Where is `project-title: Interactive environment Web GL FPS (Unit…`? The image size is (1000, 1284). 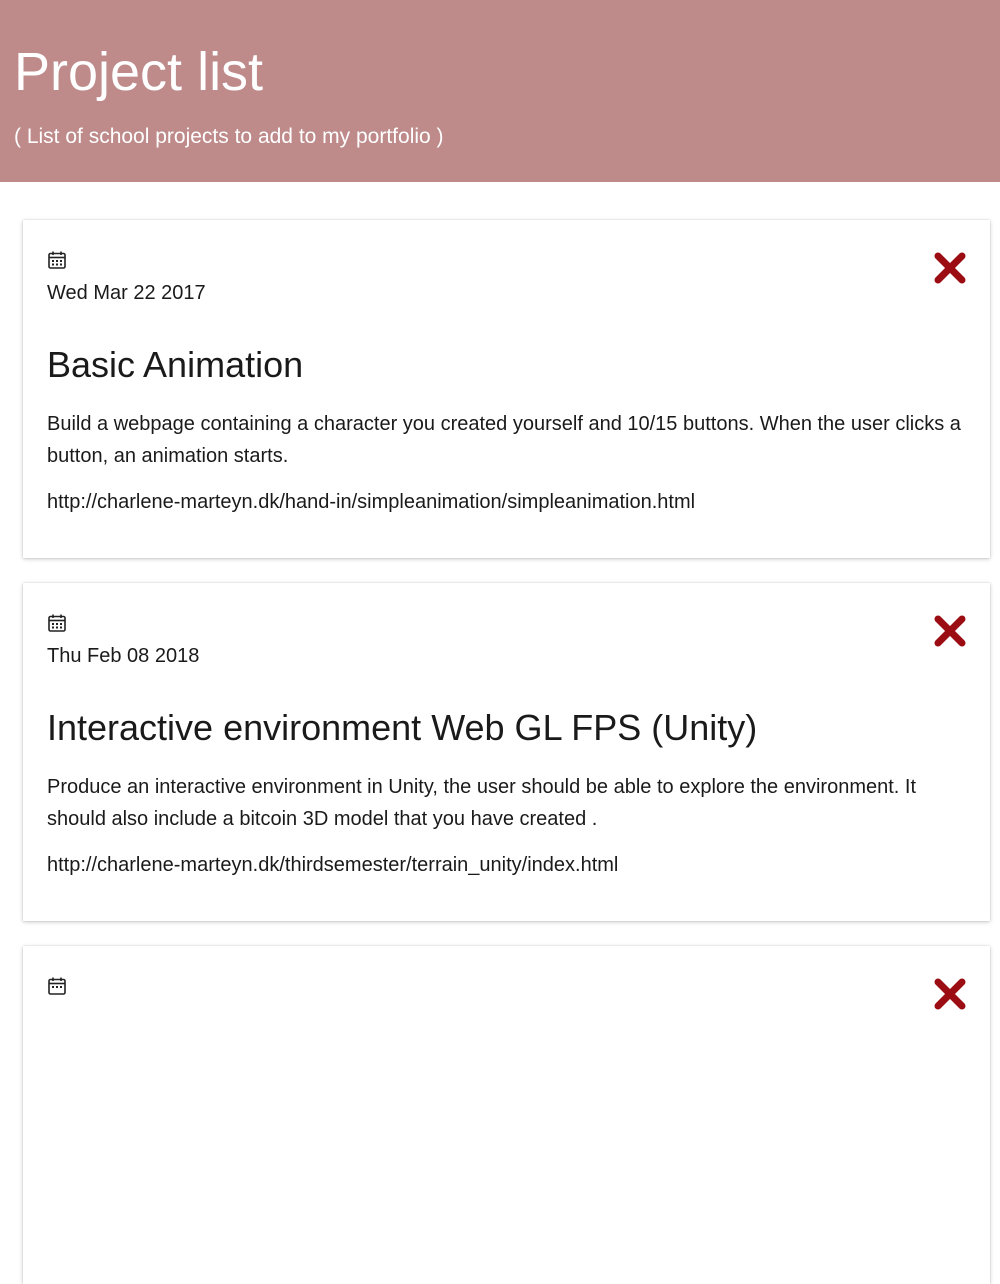
project-title: Interactive environment Web GL FPS (Unit… is located at coordinates (402, 727).